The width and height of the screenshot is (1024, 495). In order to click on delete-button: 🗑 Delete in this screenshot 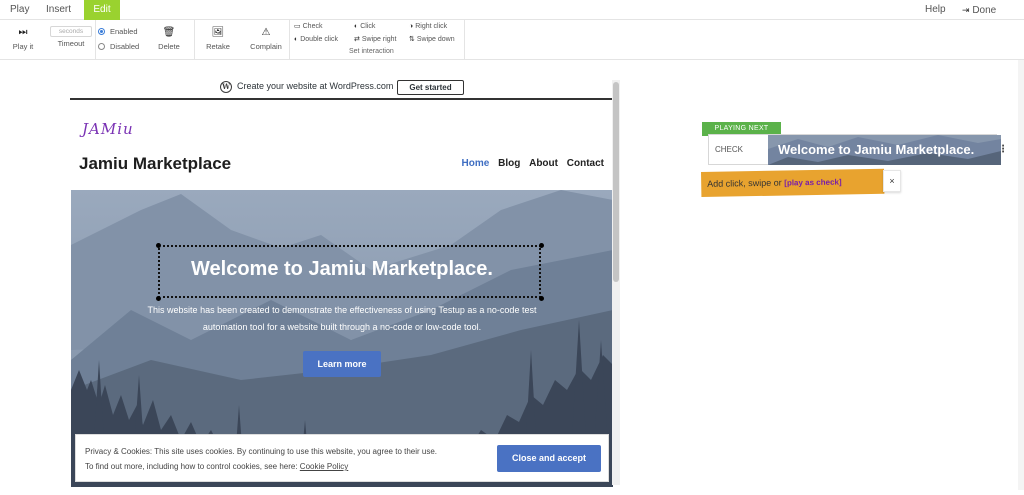, I will do `click(169, 35)`.